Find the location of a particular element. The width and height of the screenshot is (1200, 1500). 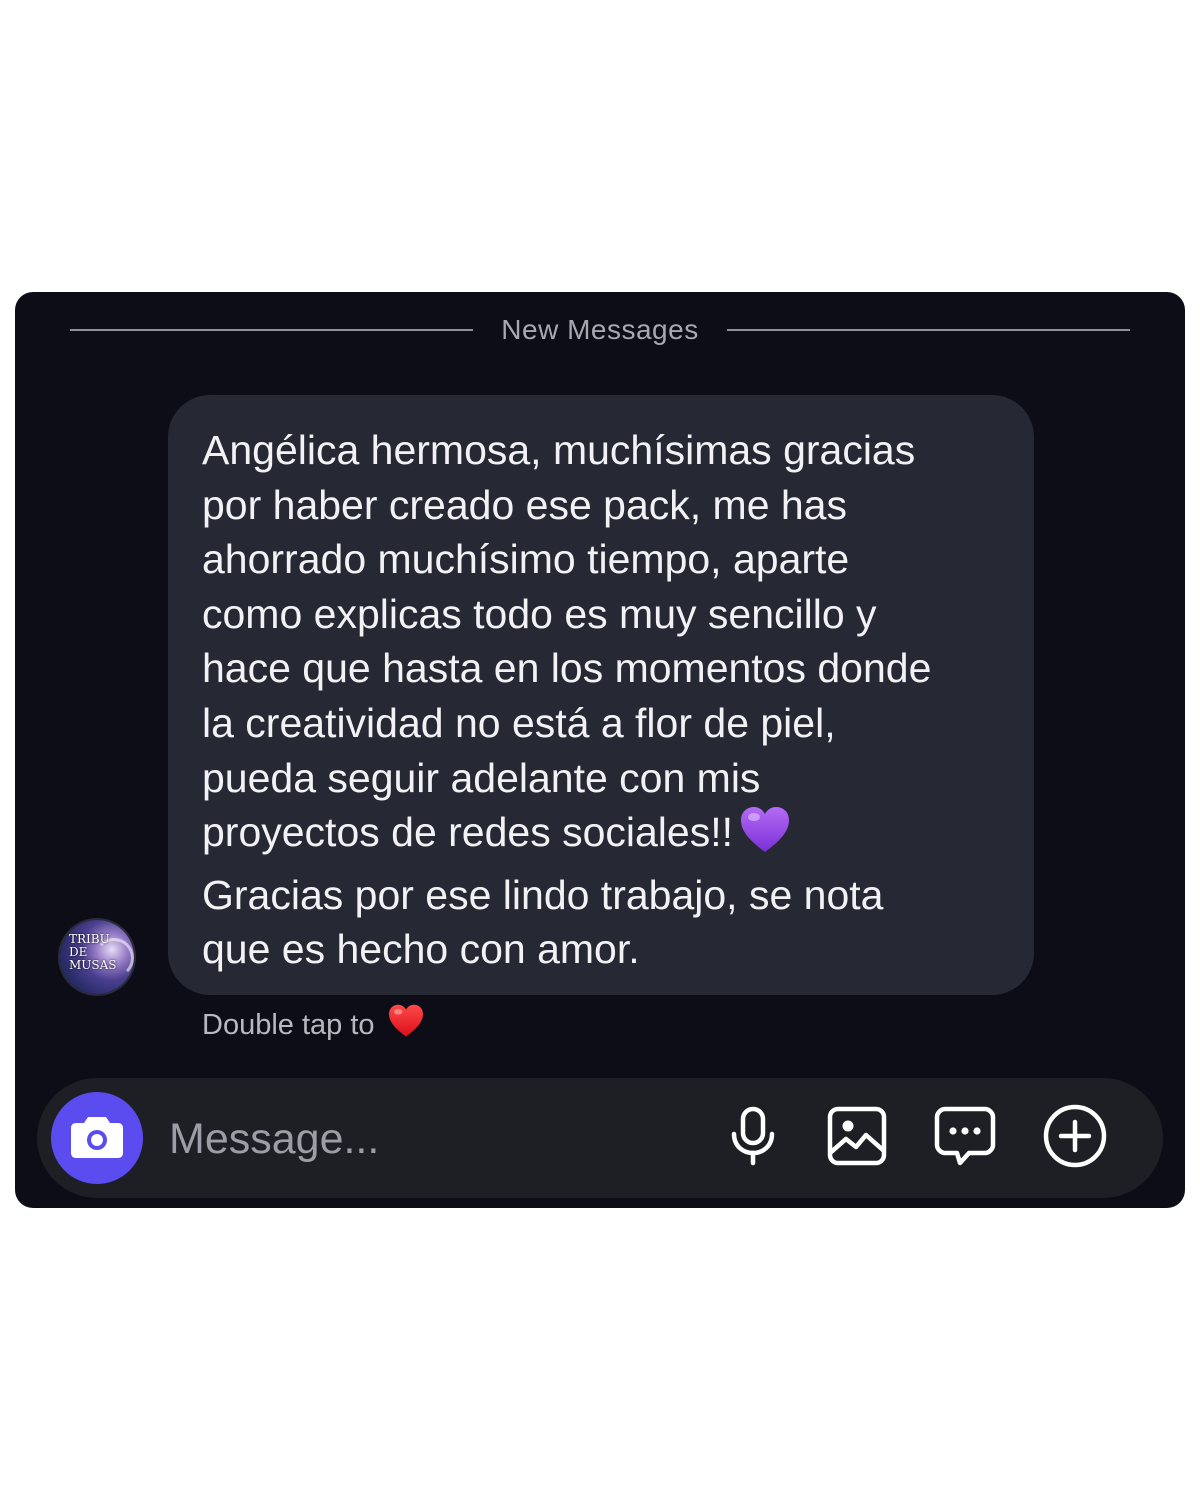

message-composer is located at coordinates (600, 1138).